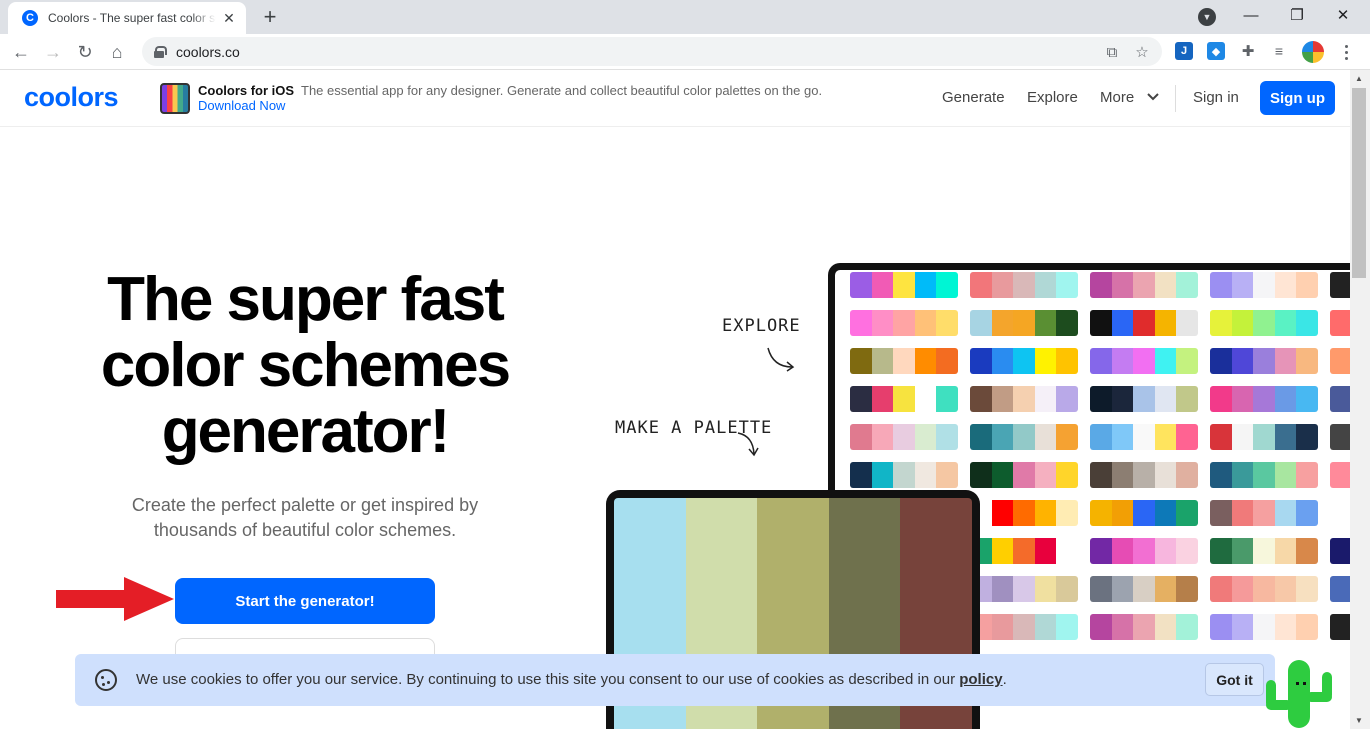 The image size is (1370, 729). What do you see at coordinates (1251, 15) in the screenshot?
I see `minimize-button: —` at bounding box center [1251, 15].